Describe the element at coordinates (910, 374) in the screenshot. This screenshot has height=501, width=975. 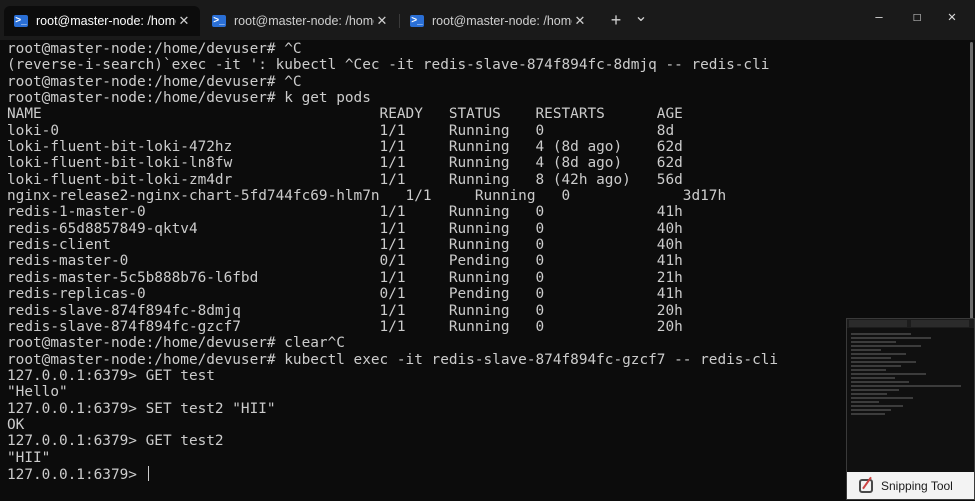
I see `preview-content` at that location.